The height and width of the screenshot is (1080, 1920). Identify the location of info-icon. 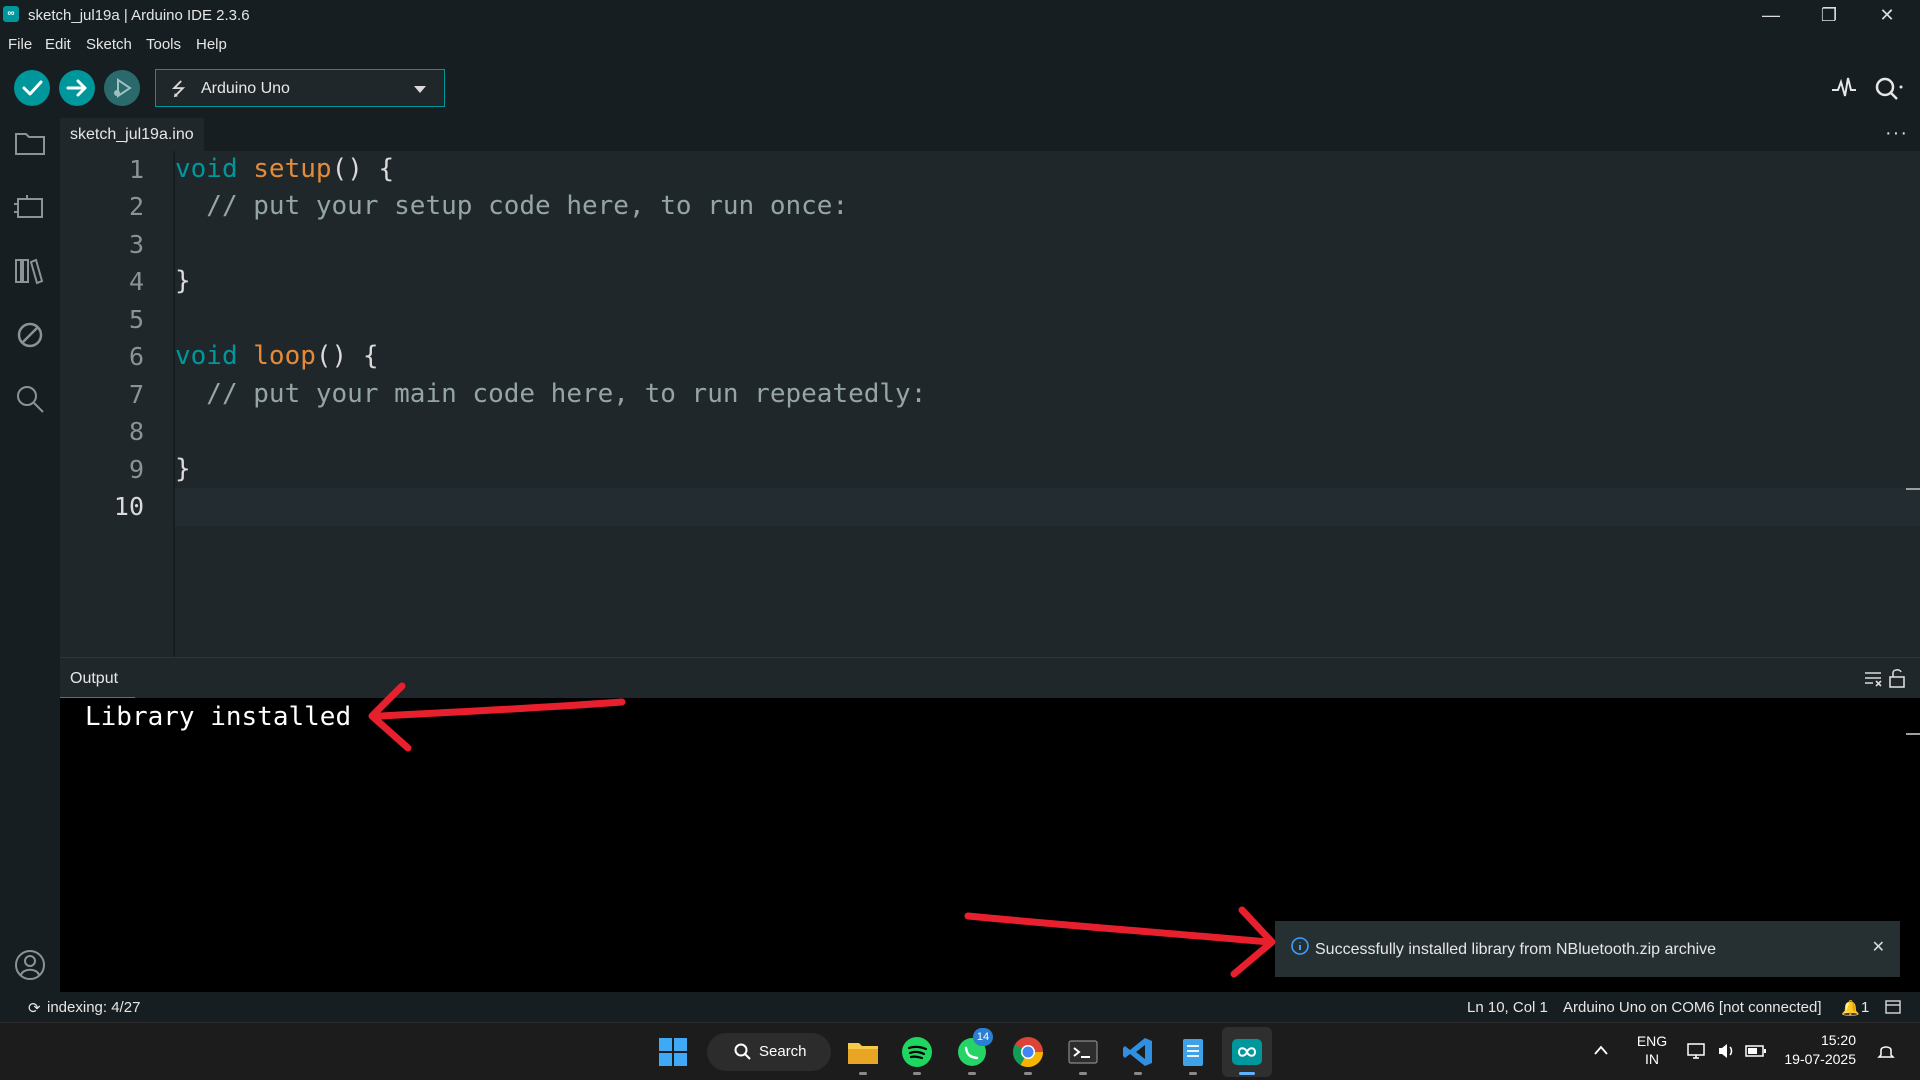
(1300, 946).